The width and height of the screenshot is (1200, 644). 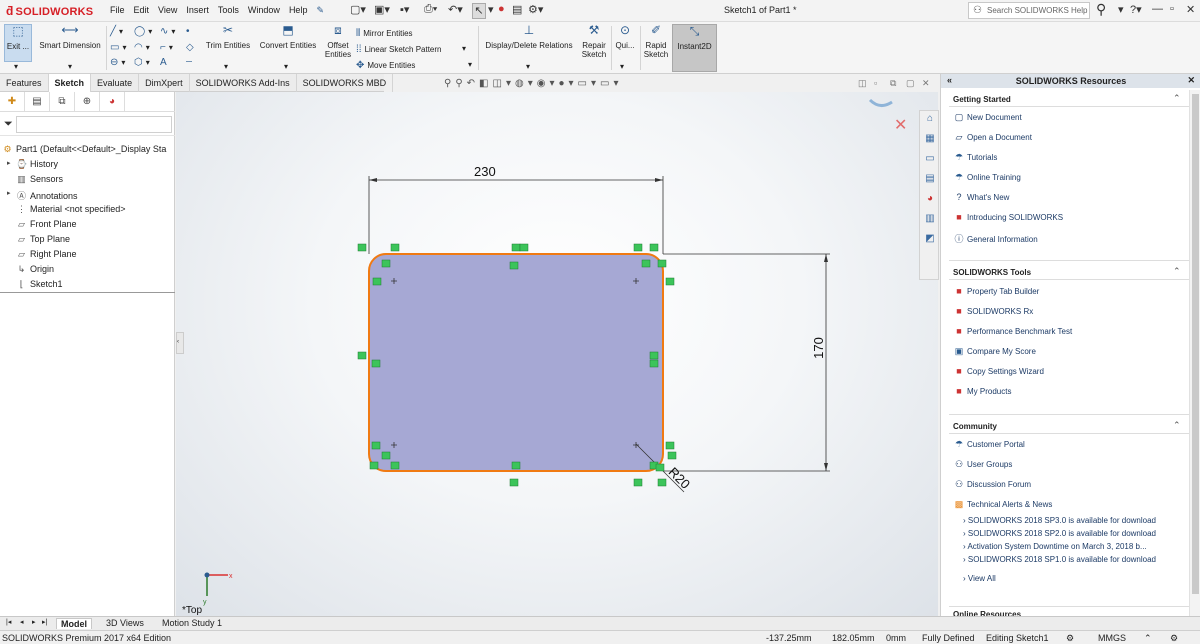 I want to click on tree-part-root: ⚙ Part1 (Default<<Default>_Display Sta, so click(x=84, y=149).